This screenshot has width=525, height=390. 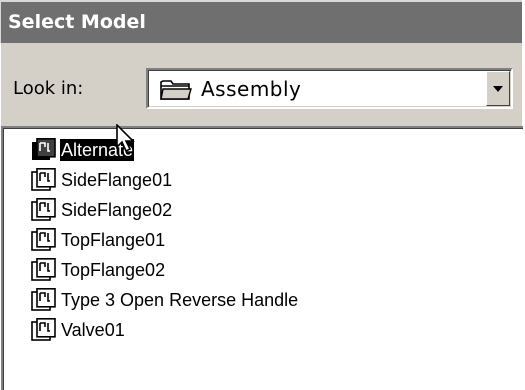 I want to click on file-name: Type 3 Open Reverse Handle, so click(x=180, y=300).